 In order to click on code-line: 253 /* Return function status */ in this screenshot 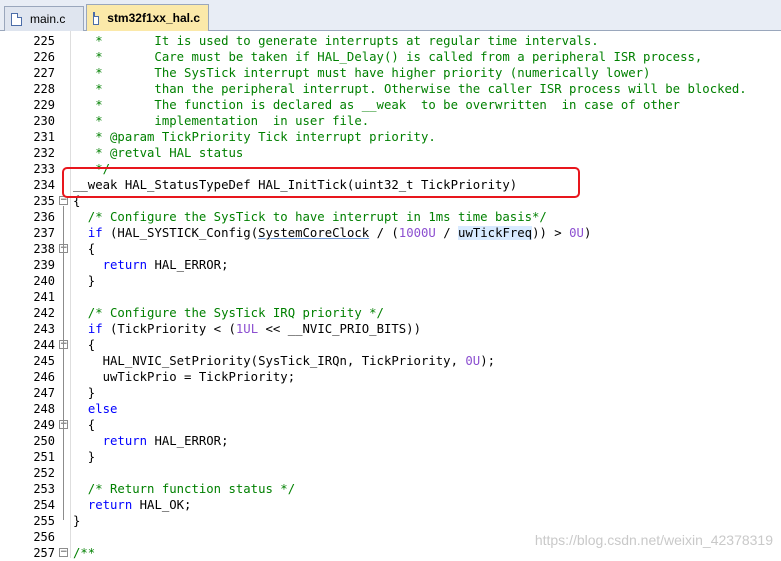, I will do `click(390, 489)`.